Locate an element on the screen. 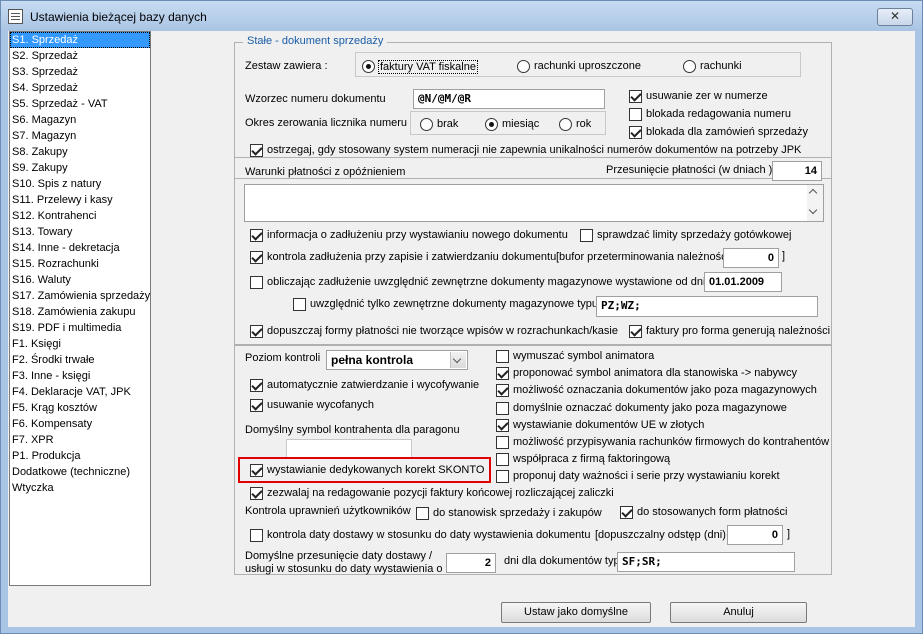 The height and width of the screenshot is (634, 923). nav-item: P1. Produkcja is located at coordinates (80, 456).